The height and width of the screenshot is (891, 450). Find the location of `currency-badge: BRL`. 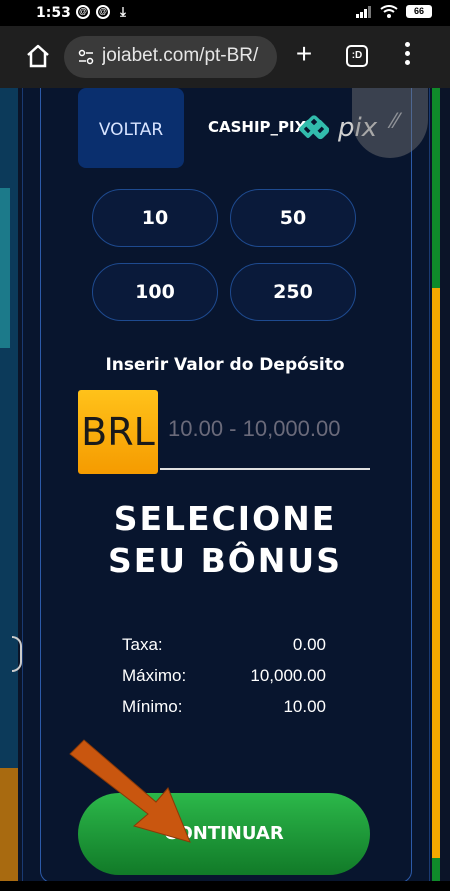

currency-badge: BRL is located at coordinates (118, 432).